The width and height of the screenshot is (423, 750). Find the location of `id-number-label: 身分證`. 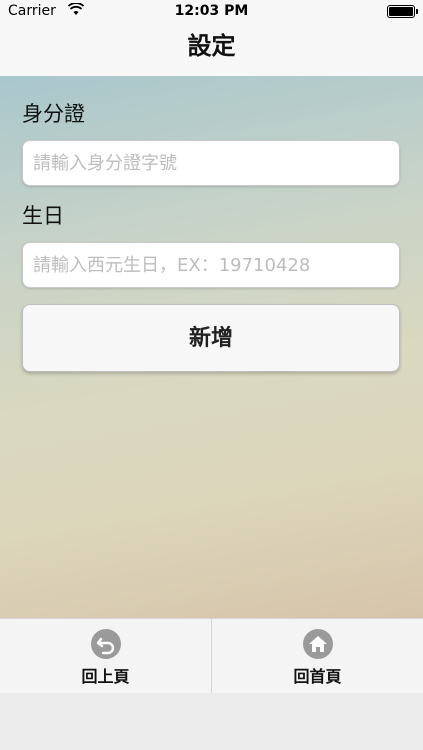

id-number-label: 身分證 is located at coordinates (53, 114).